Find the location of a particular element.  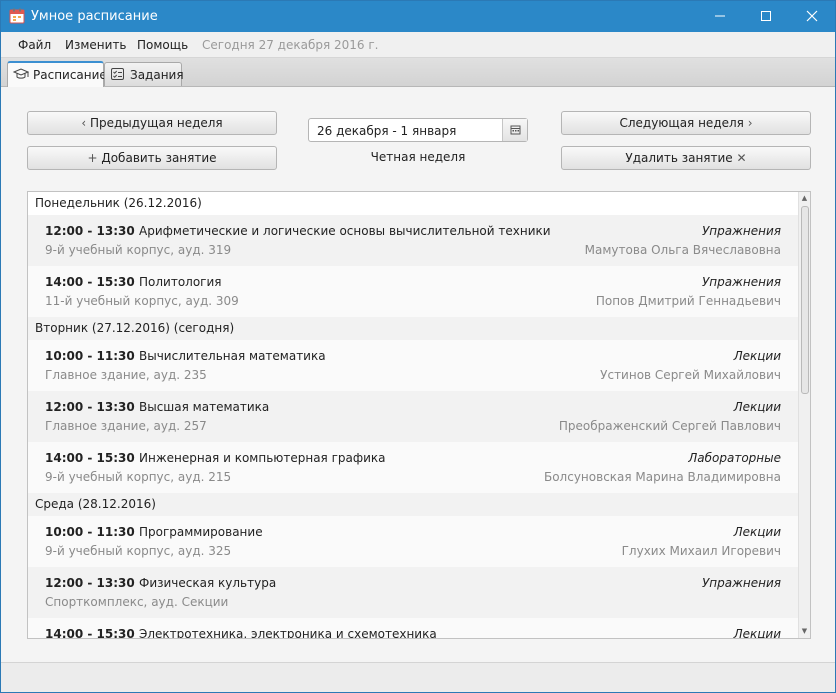

menu-help: Помощь is located at coordinates (162, 45).